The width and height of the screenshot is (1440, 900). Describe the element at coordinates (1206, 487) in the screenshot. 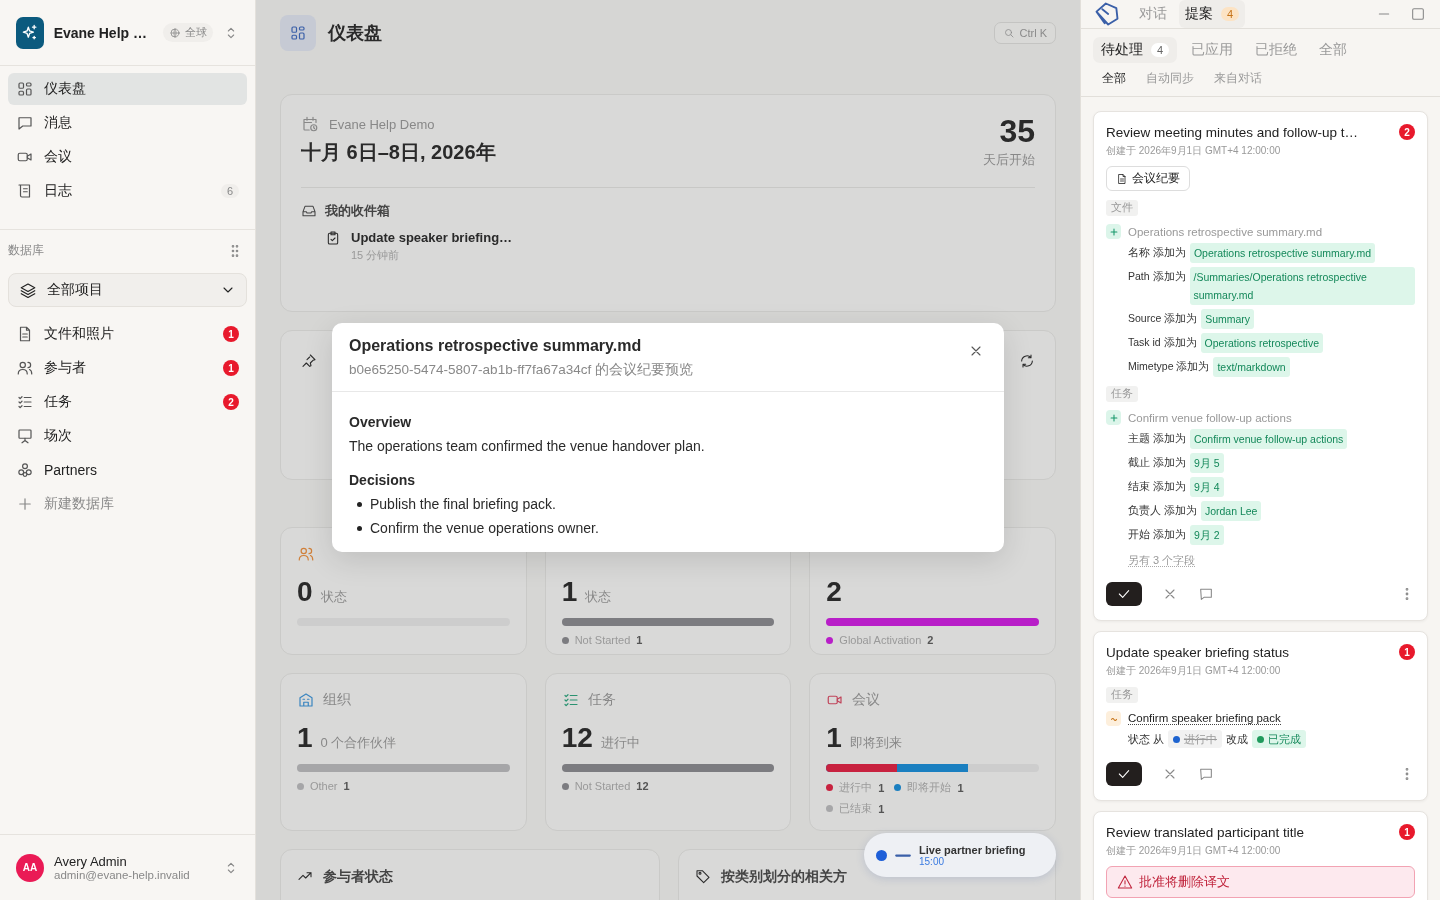

I see `added-value: 9月 4` at that location.